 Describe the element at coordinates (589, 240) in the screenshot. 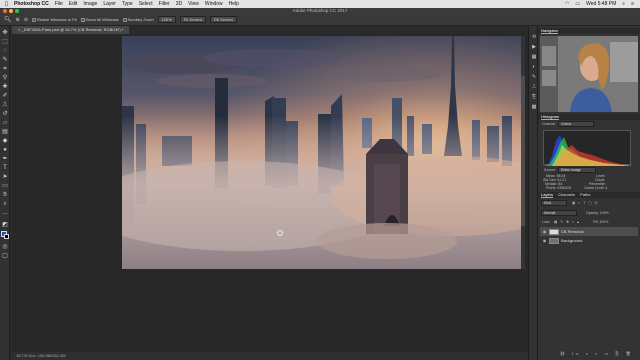

I see `layer-row: ◉ Background` at that location.